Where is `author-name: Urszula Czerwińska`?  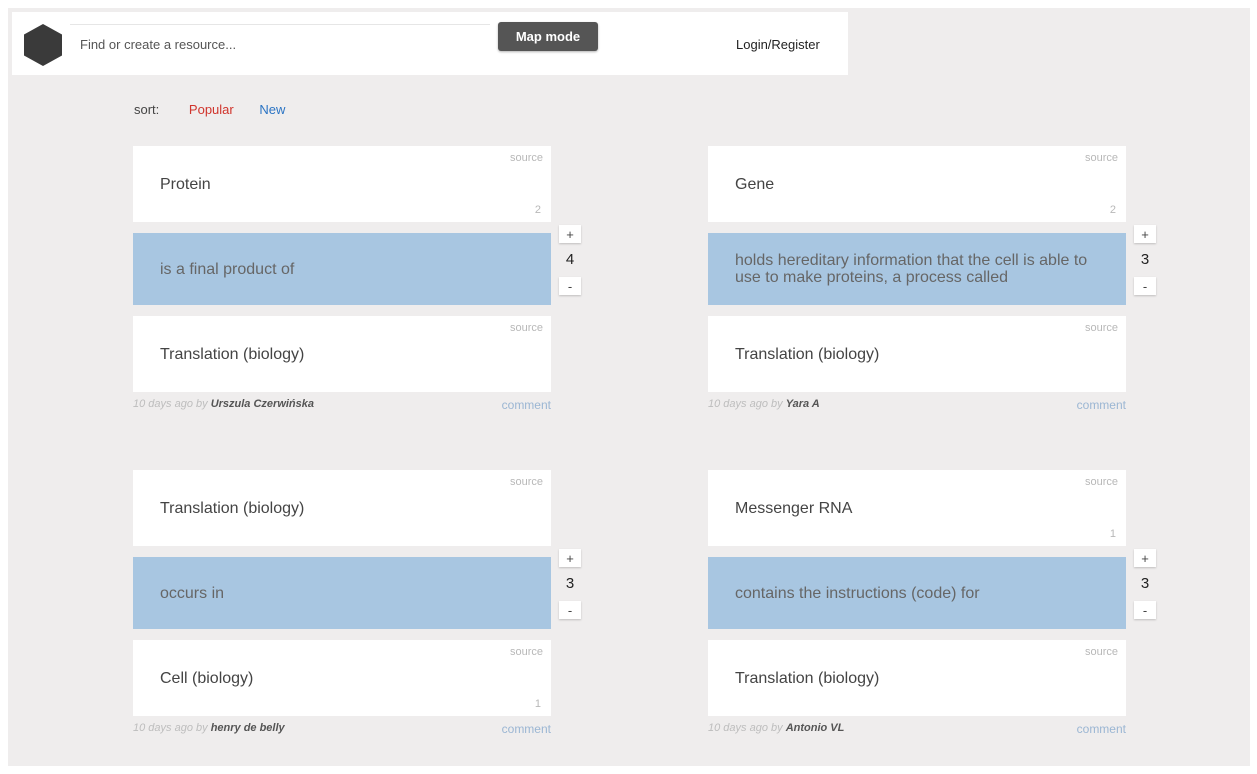
author-name: Urszula Czerwińska is located at coordinates (262, 404).